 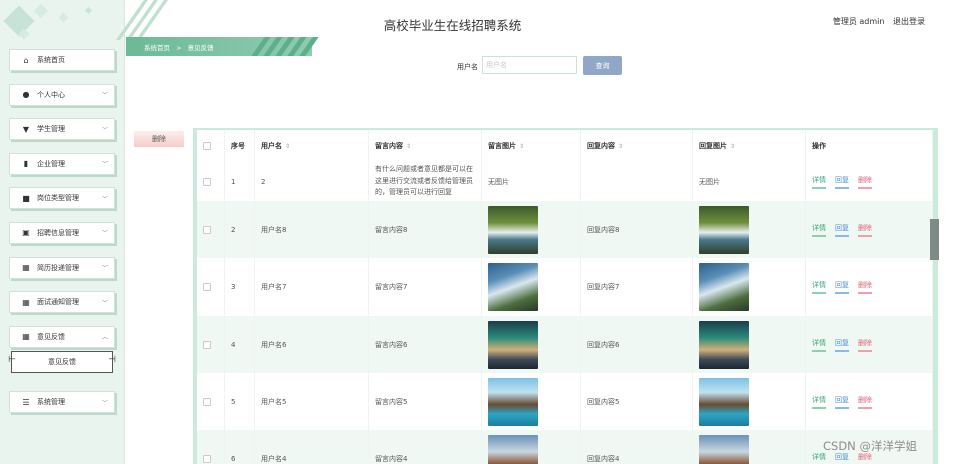 I want to click on home-icon: ⌂, so click(x=26, y=60).